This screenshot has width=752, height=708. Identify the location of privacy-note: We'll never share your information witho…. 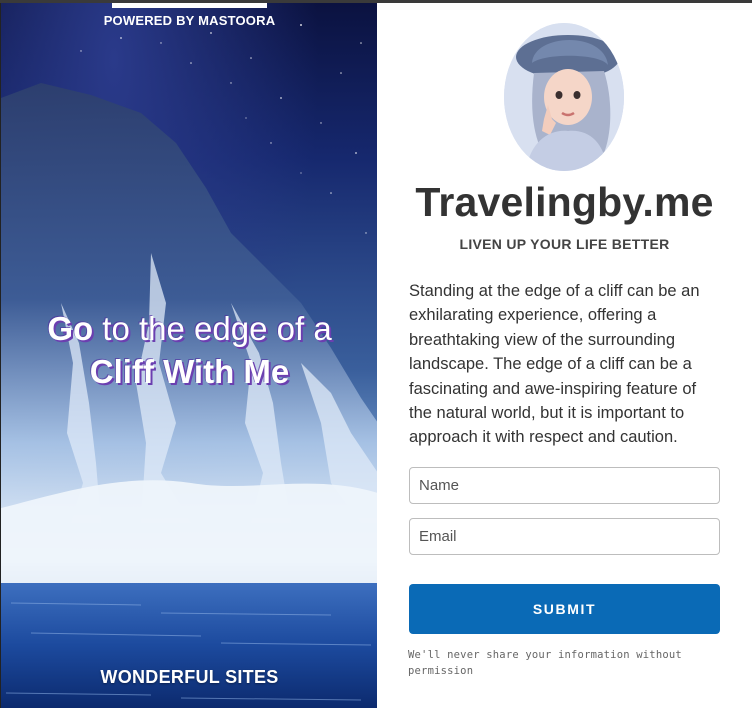
(545, 663).